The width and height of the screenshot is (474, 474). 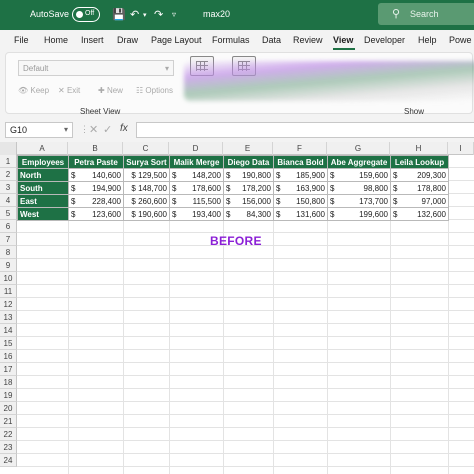 What do you see at coordinates (146, 188) in the screenshot?
I see `value-cell: $ 148,700` at bounding box center [146, 188].